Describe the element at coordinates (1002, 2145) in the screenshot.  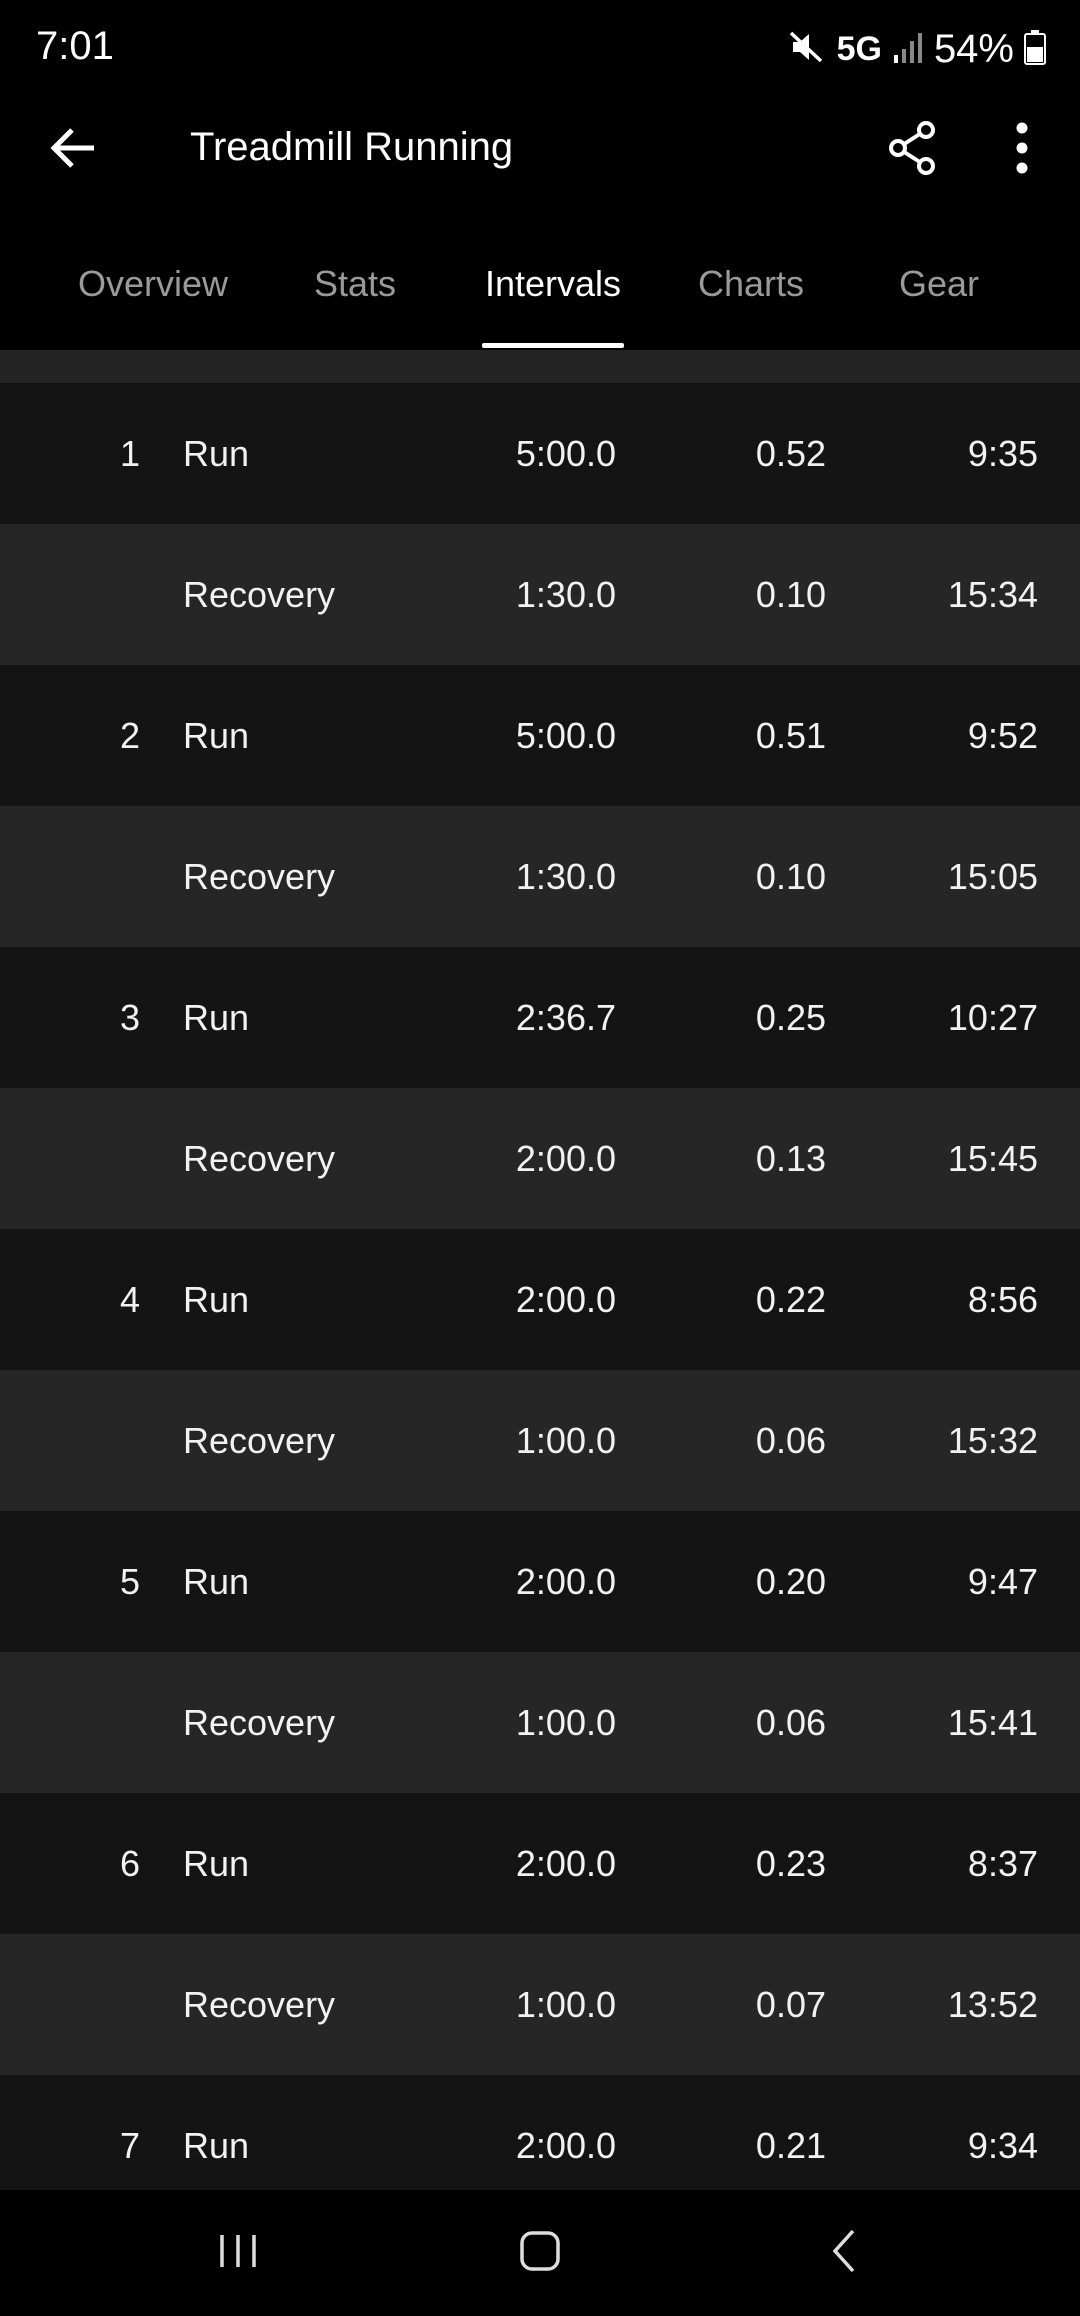
I see `interval-pace: 9:34` at that location.